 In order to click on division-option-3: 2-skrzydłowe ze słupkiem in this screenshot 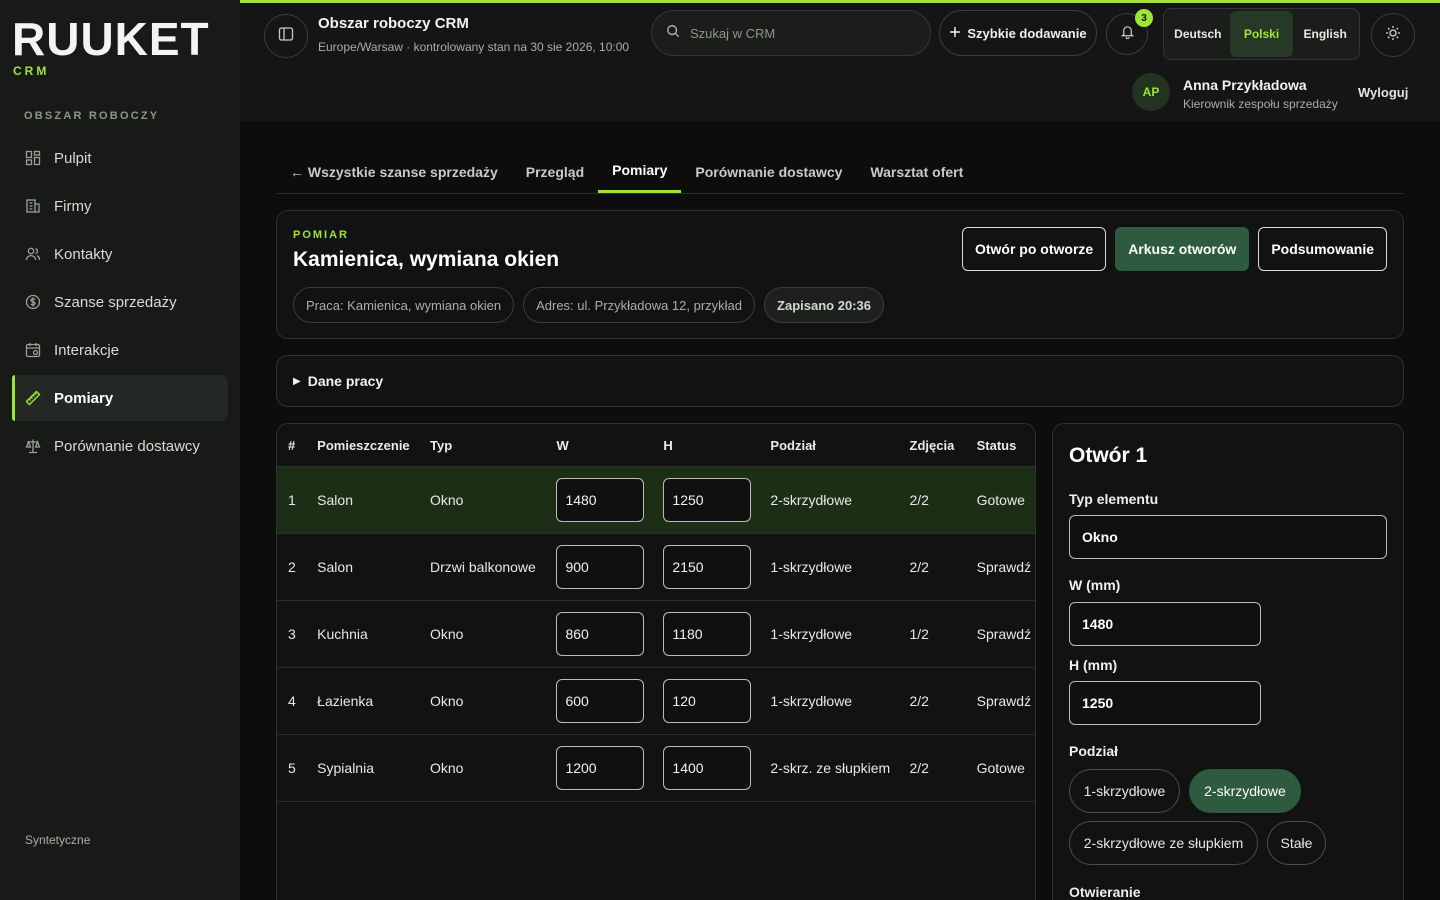, I will do `click(1163, 843)`.